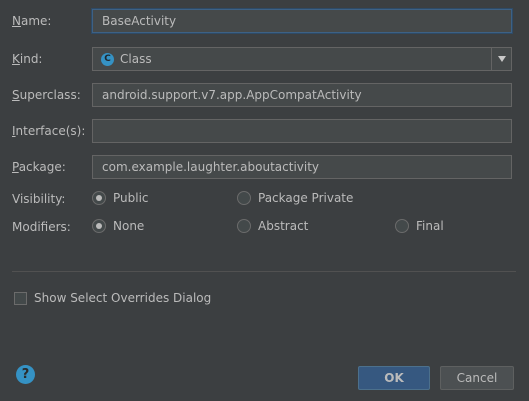 Image resolution: width=529 pixels, height=401 pixels. I want to click on checkbox-box, so click(20, 298).